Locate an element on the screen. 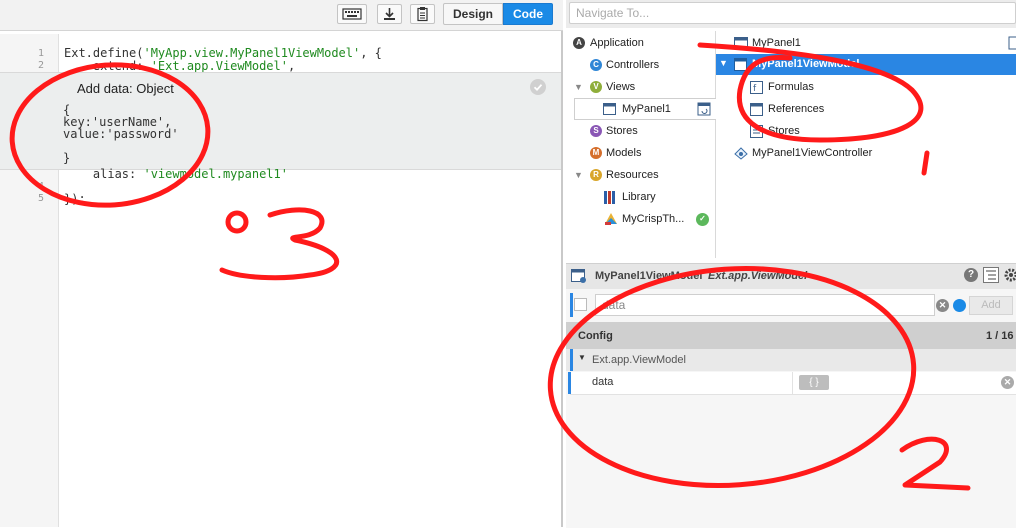 The height and width of the screenshot is (528, 1016). editor-toolbar: Design Code is located at coordinates (281, 15).